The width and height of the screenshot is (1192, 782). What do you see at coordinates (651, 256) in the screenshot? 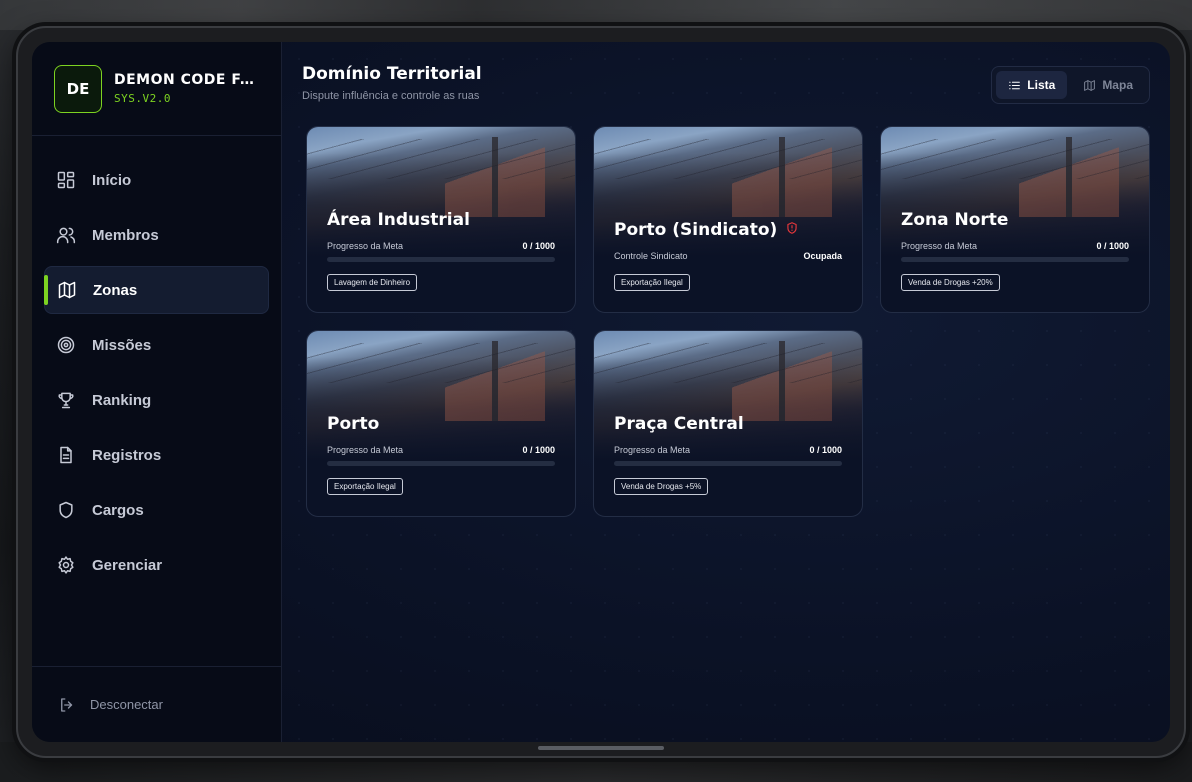
I see `zone-status-label: Controle Sindicato` at bounding box center [651, 256].